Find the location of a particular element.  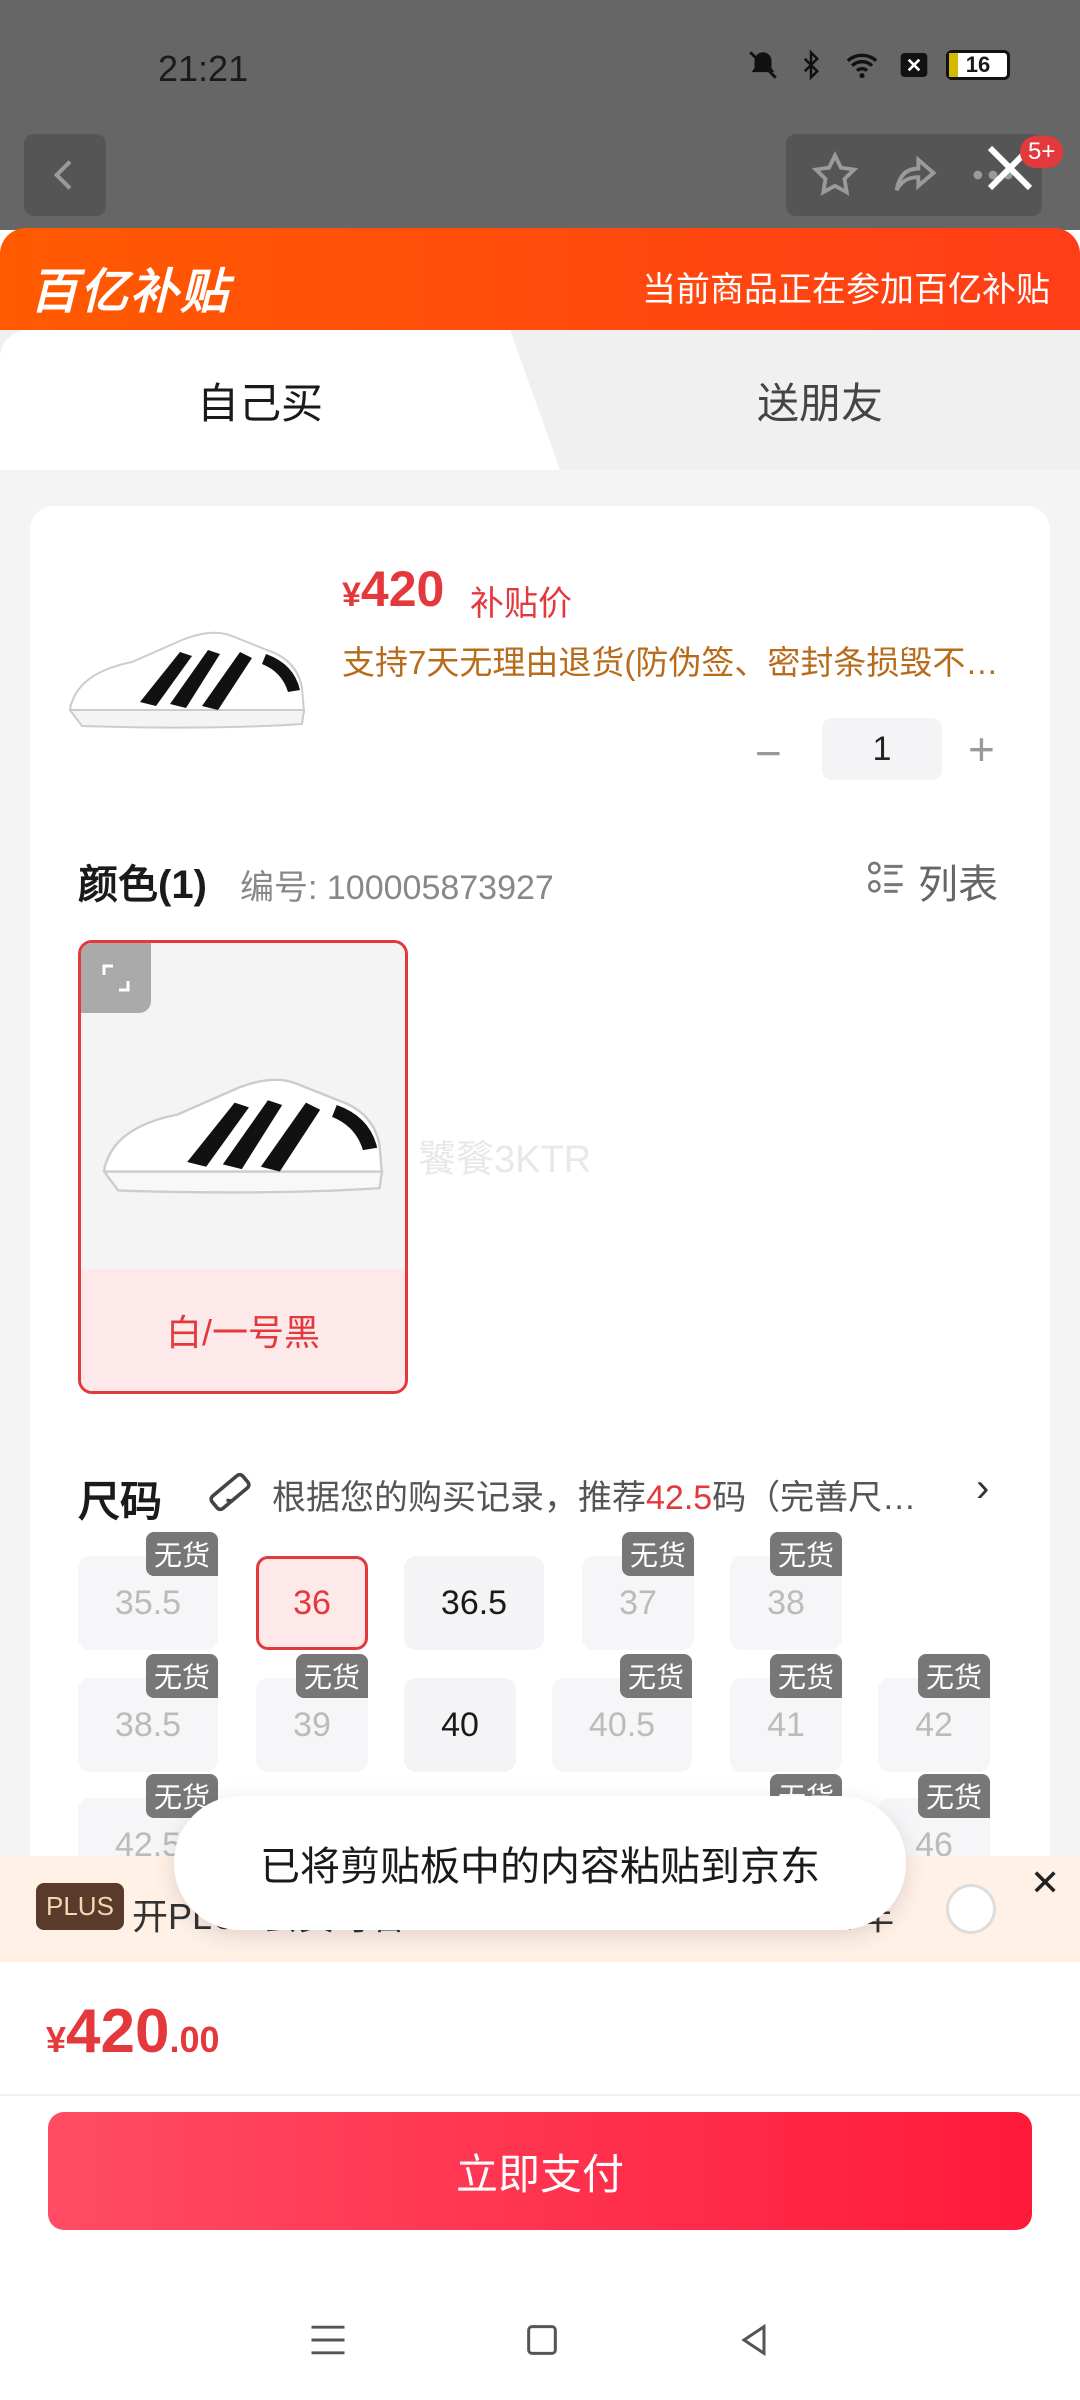

plus-close-icon: ✕ is located at coordinates (1045, 1883).